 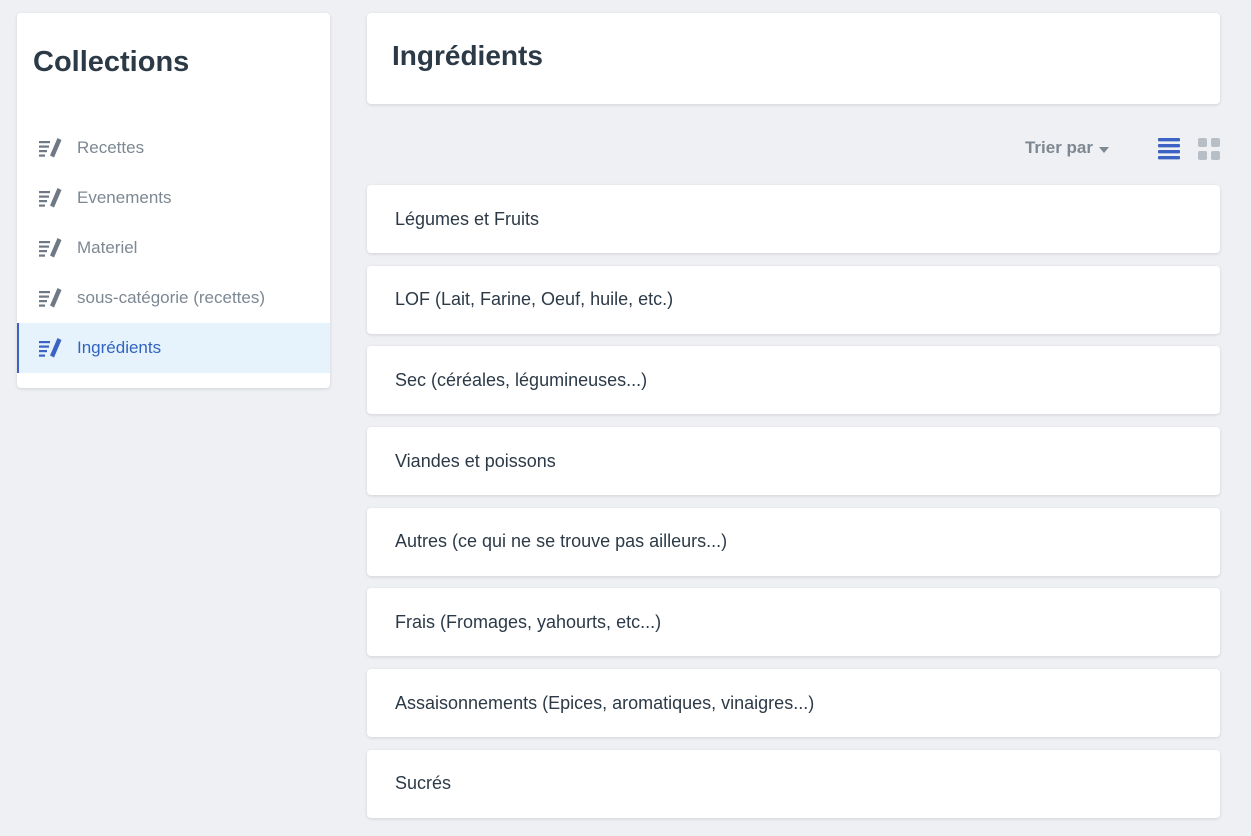 I want to click on sidebar-item-materiel: Materiel, so click(x=173, y=248).